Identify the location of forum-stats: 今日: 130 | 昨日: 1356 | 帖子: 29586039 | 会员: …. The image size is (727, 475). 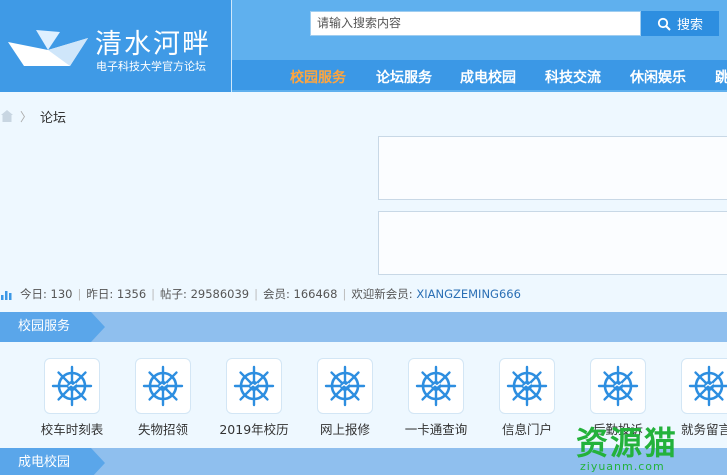
(260, 294).